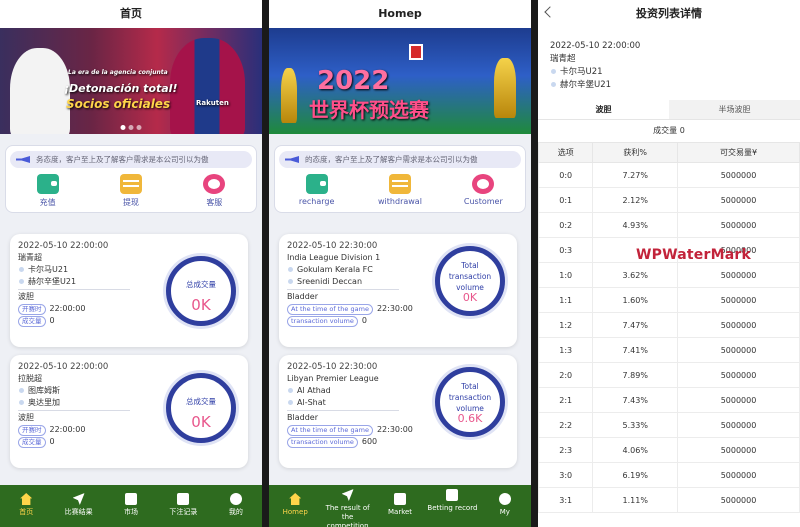  What do you see at coordinates (400, 190) in the screenshot?
I see `withdraw-button: withdrawal` at bounding box center [400, 190].